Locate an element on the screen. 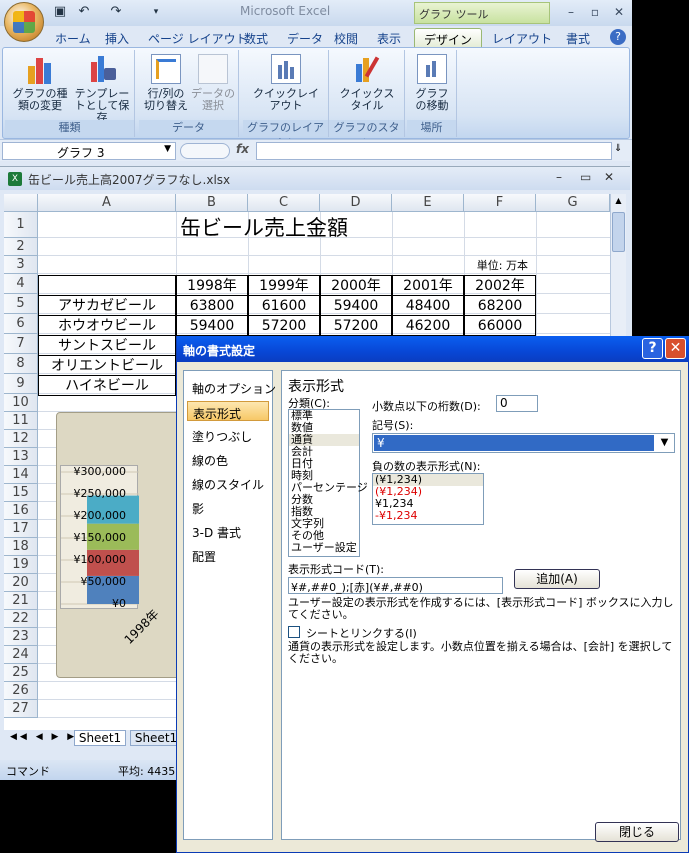 The height and width of the screenshot is (853, 689). help-icon: ? is located at coordinates (618, 37).